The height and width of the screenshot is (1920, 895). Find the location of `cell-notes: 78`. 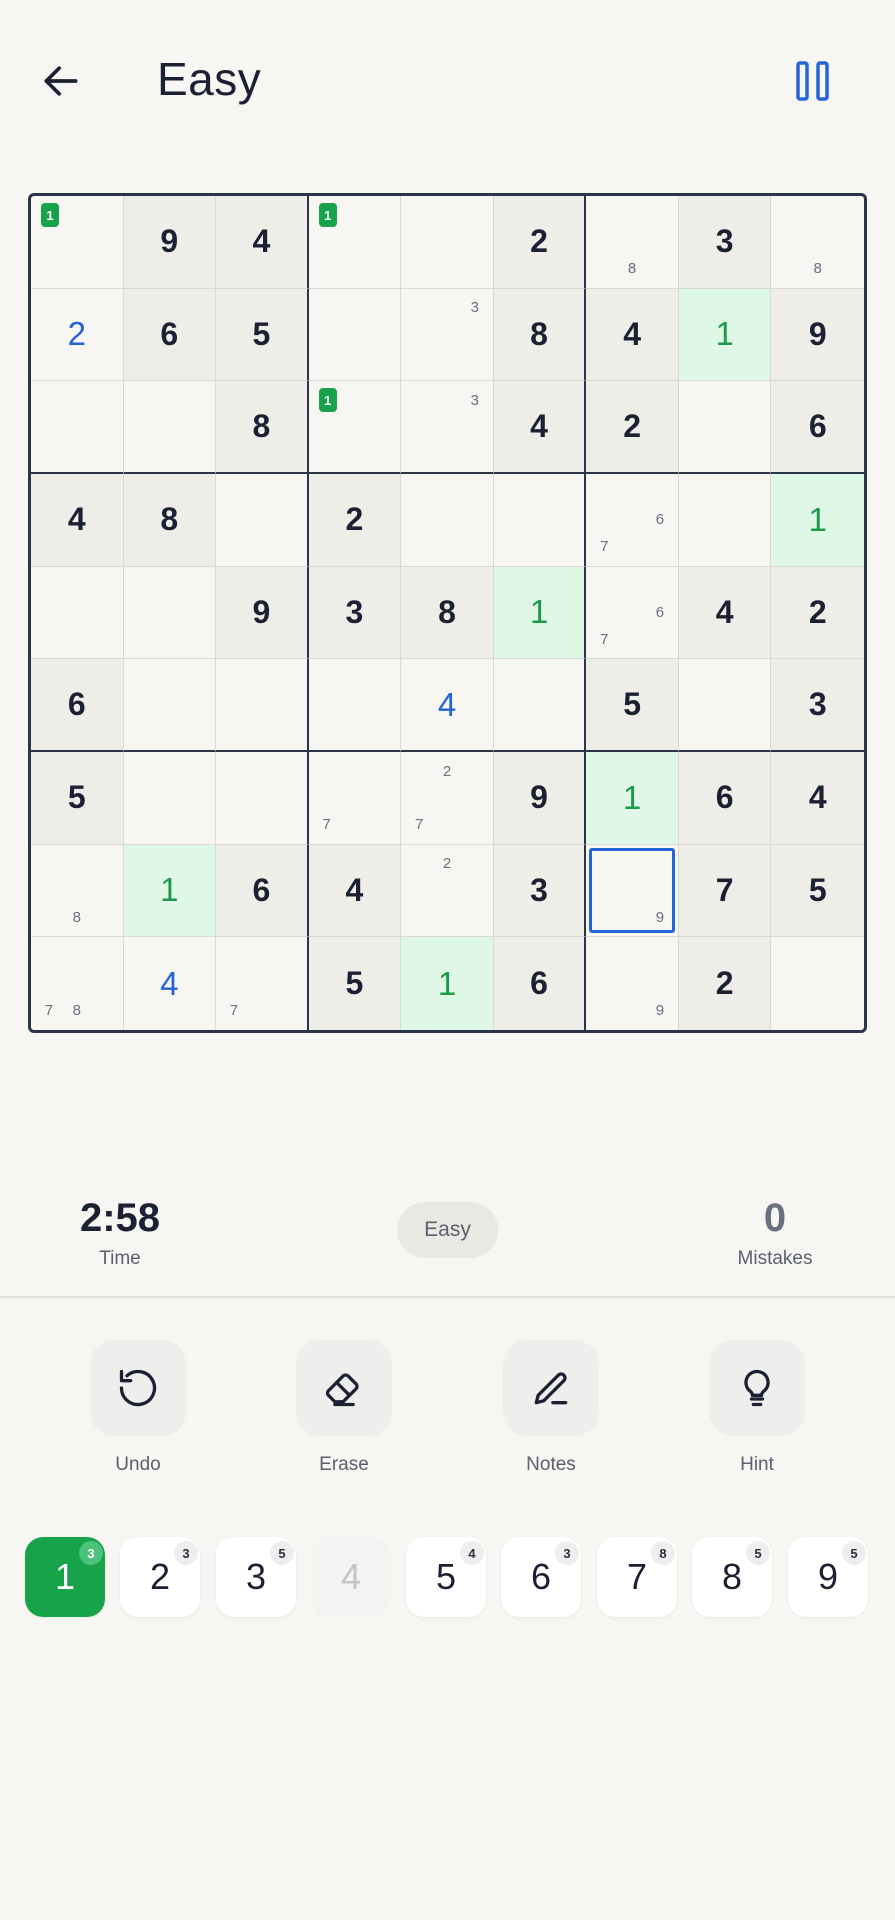

cell-notes: 78 is located at coordinates (77, 983).